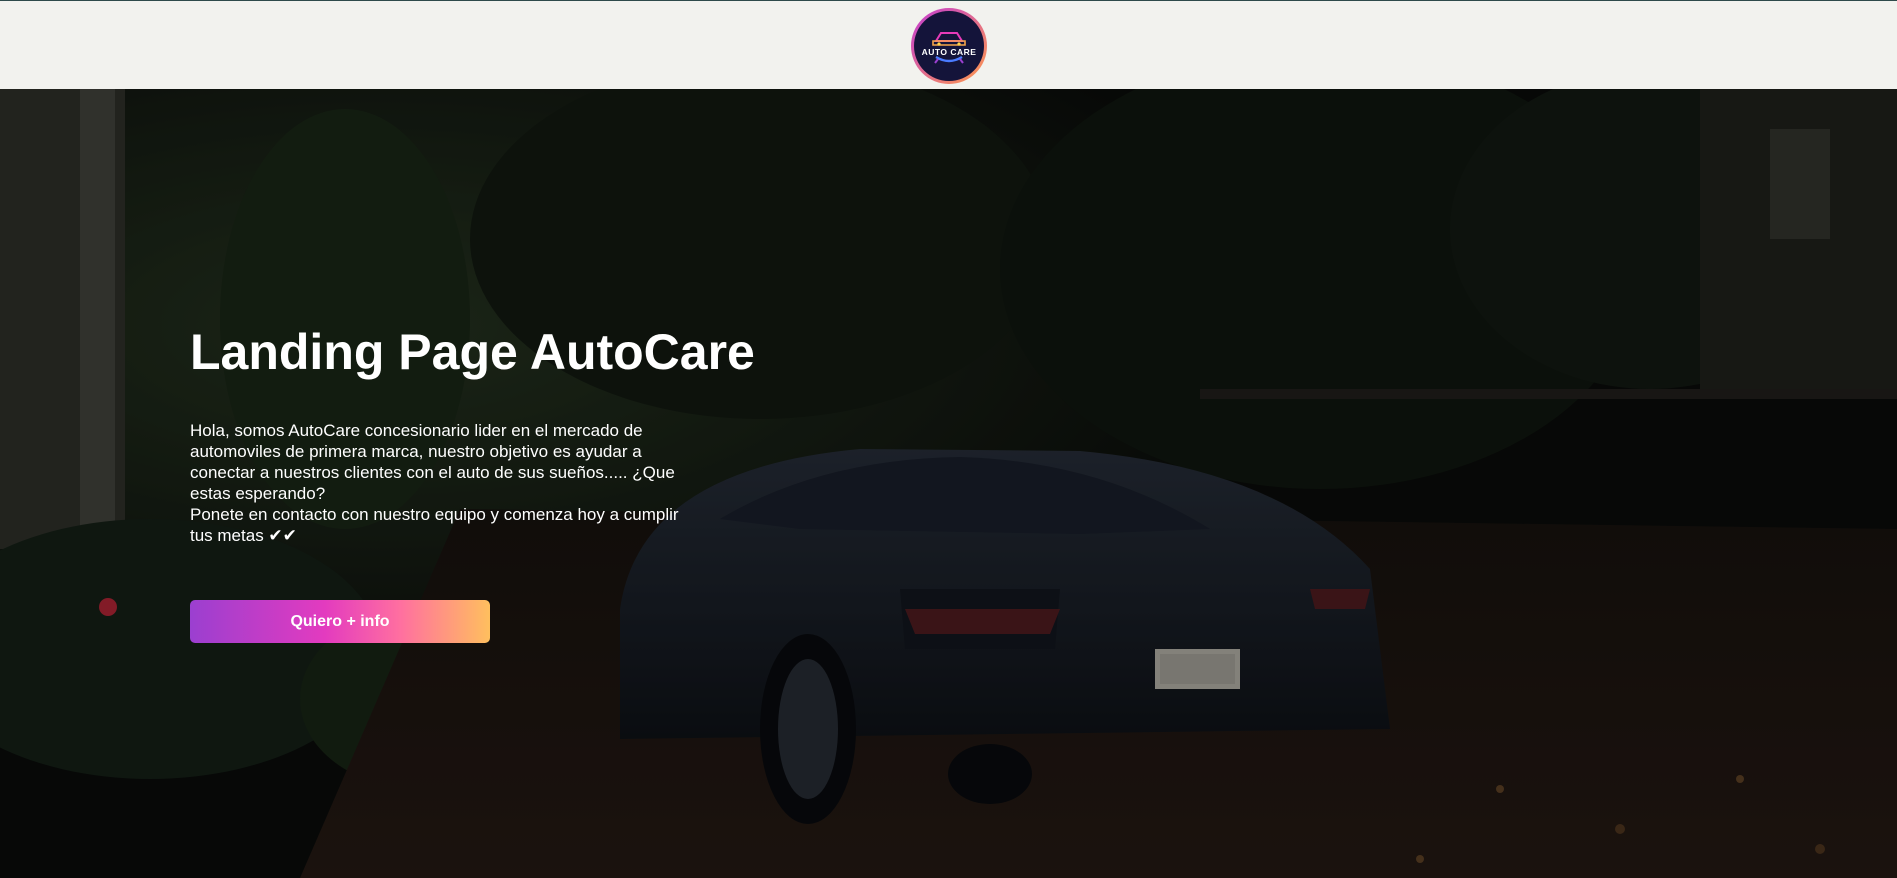 Image resolution: width=1897 pixels, height=878 pixels. I want to click on site-header: AUTO CARE, so click(948, 44).